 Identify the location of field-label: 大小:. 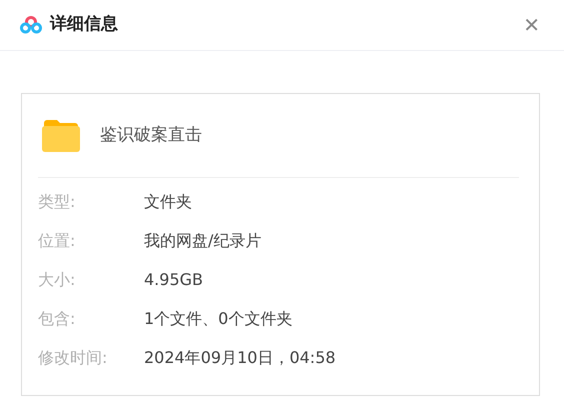
(57, 279).